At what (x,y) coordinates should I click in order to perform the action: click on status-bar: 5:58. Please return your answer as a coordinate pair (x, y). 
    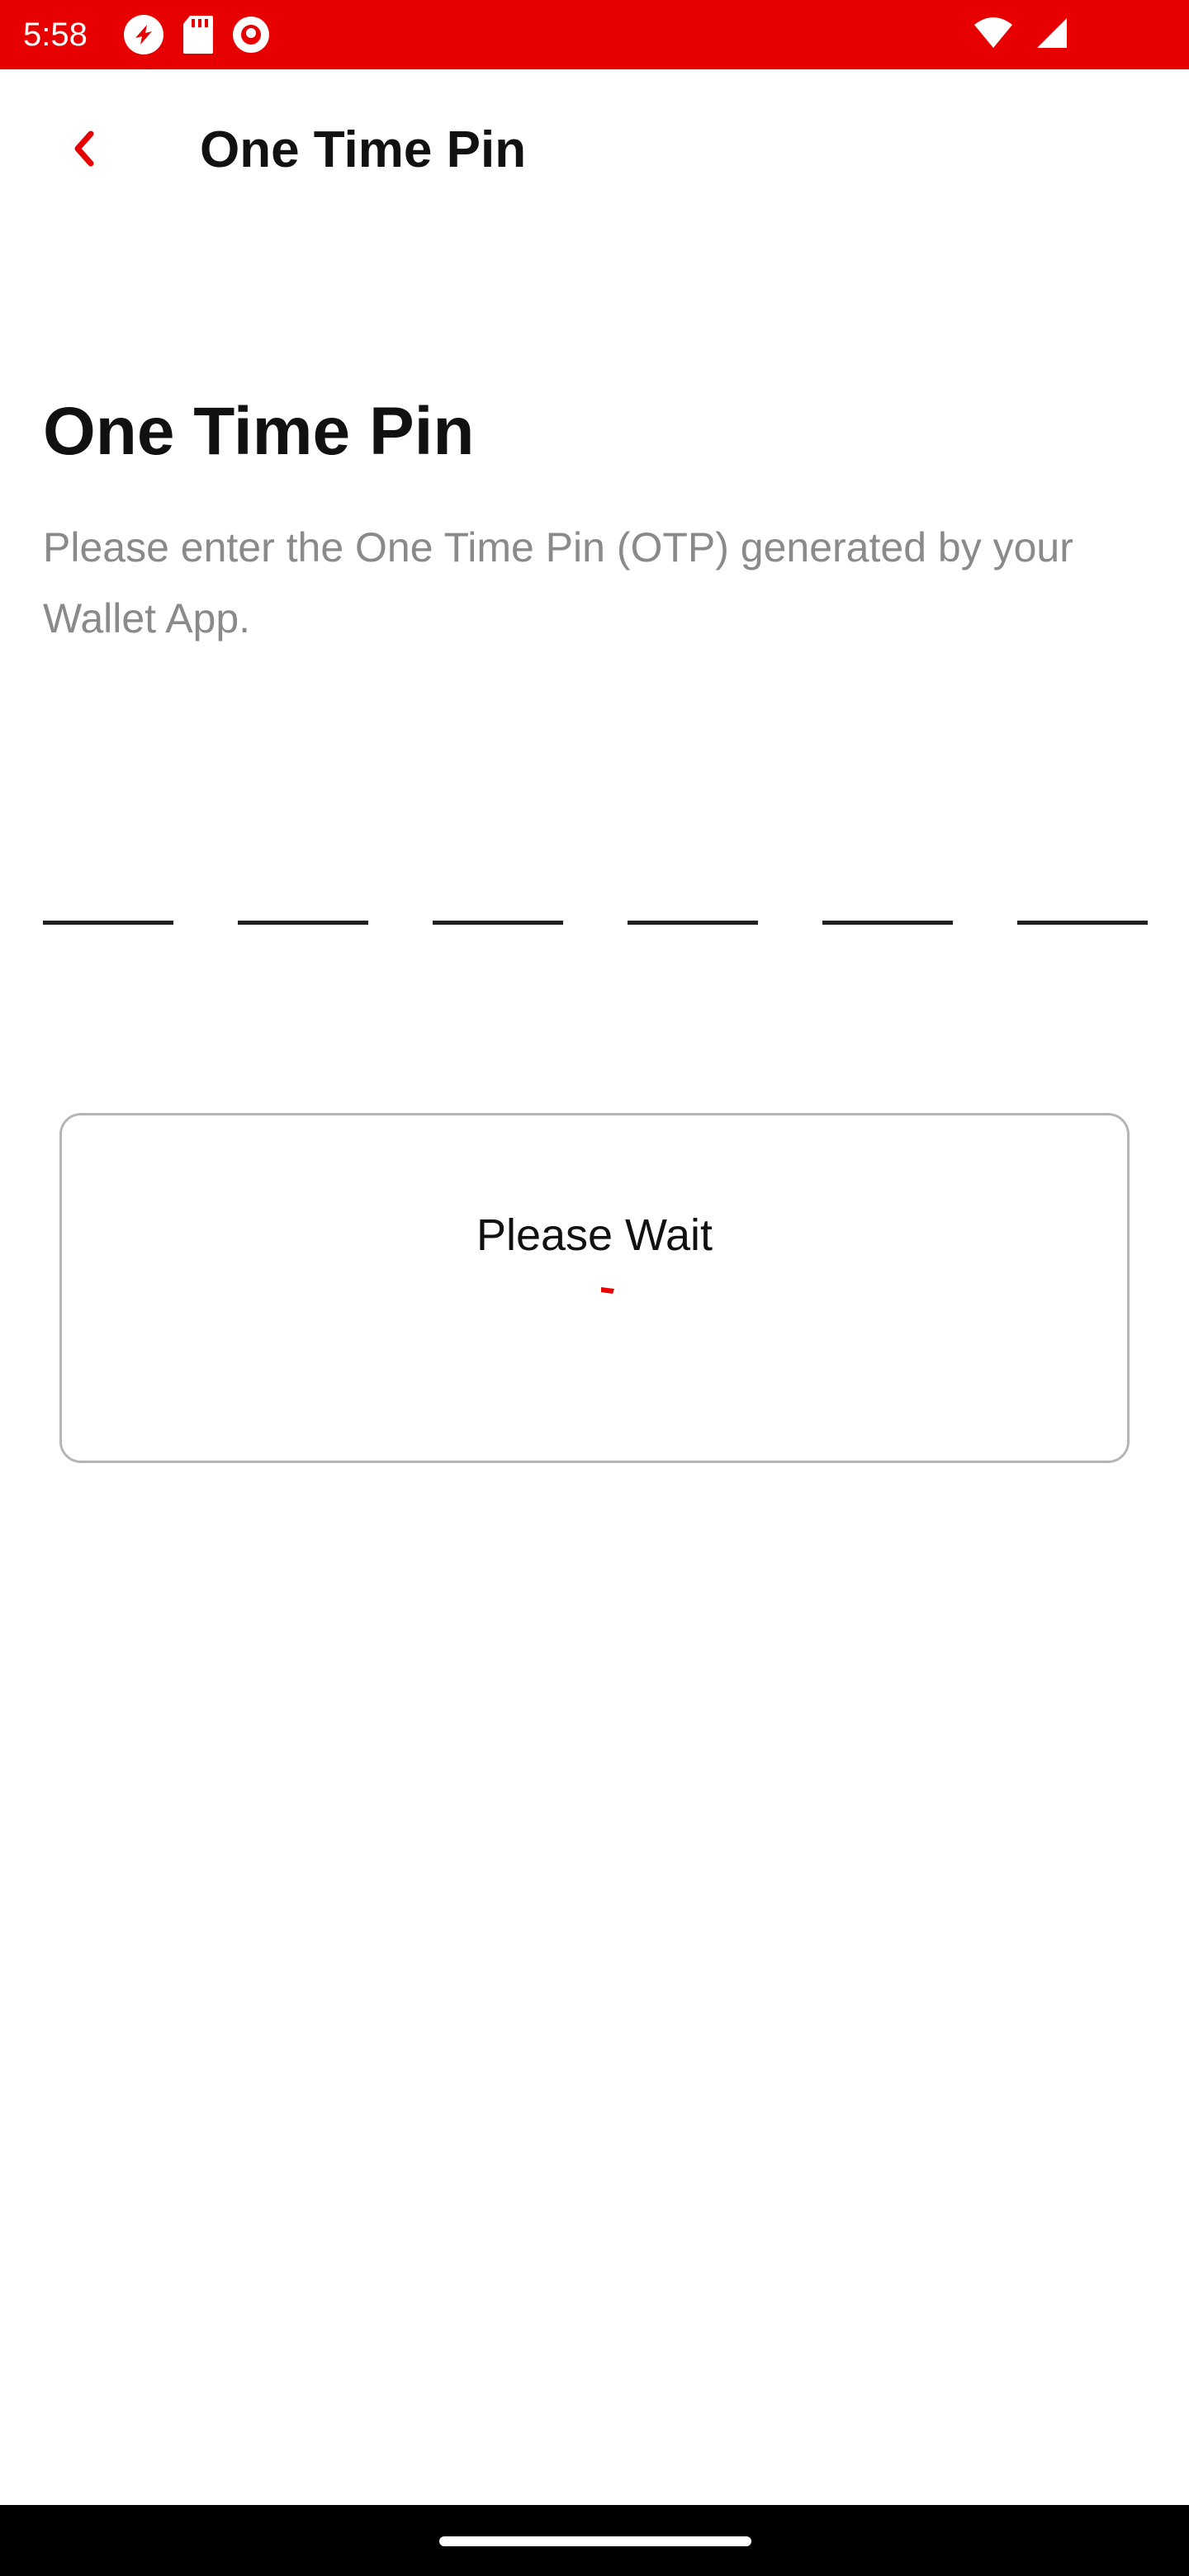
    Looking at the image, I should click on (594, 34).